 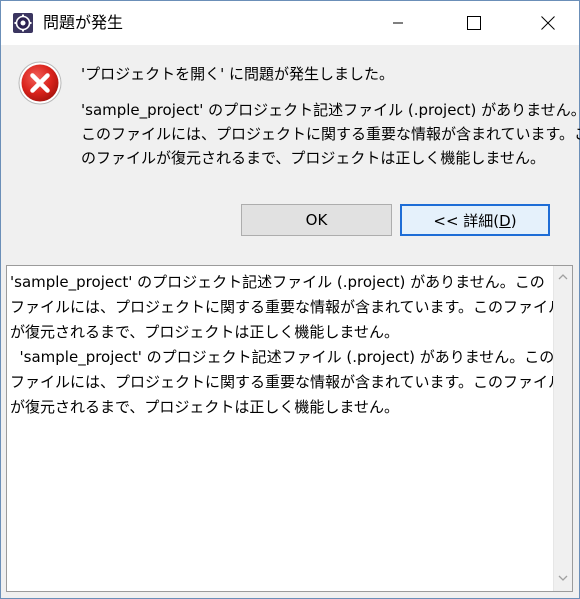 I want to click on ok-button-label: OK, so click(x=316, y=220).